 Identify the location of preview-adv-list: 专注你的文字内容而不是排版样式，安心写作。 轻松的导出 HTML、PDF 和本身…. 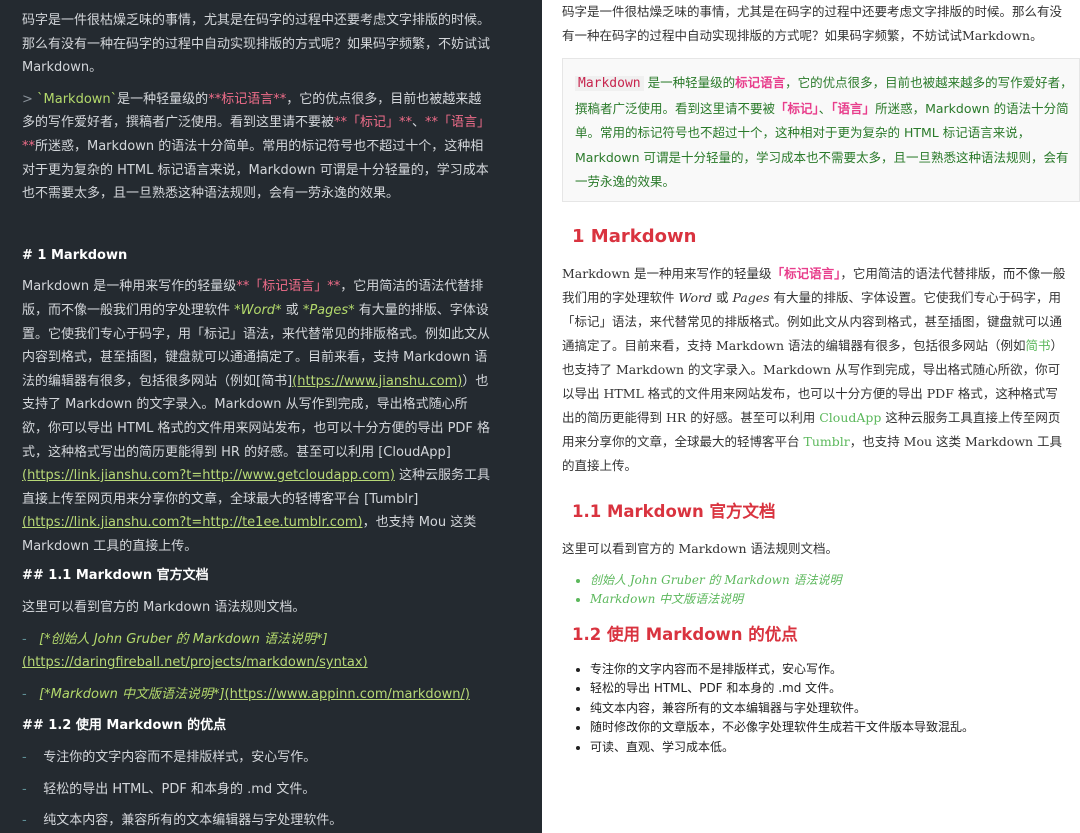
(816, 709).